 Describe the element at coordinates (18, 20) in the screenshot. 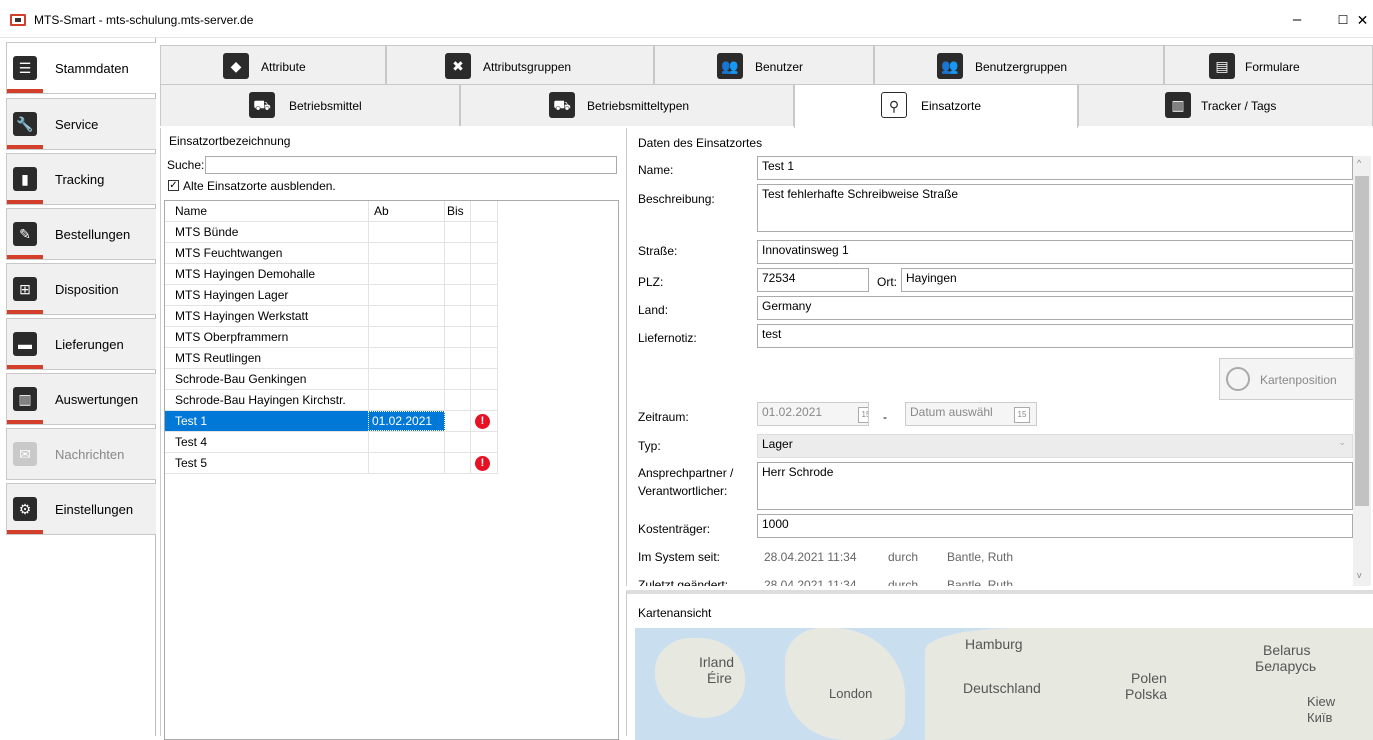

I see `app-icon` at that location.